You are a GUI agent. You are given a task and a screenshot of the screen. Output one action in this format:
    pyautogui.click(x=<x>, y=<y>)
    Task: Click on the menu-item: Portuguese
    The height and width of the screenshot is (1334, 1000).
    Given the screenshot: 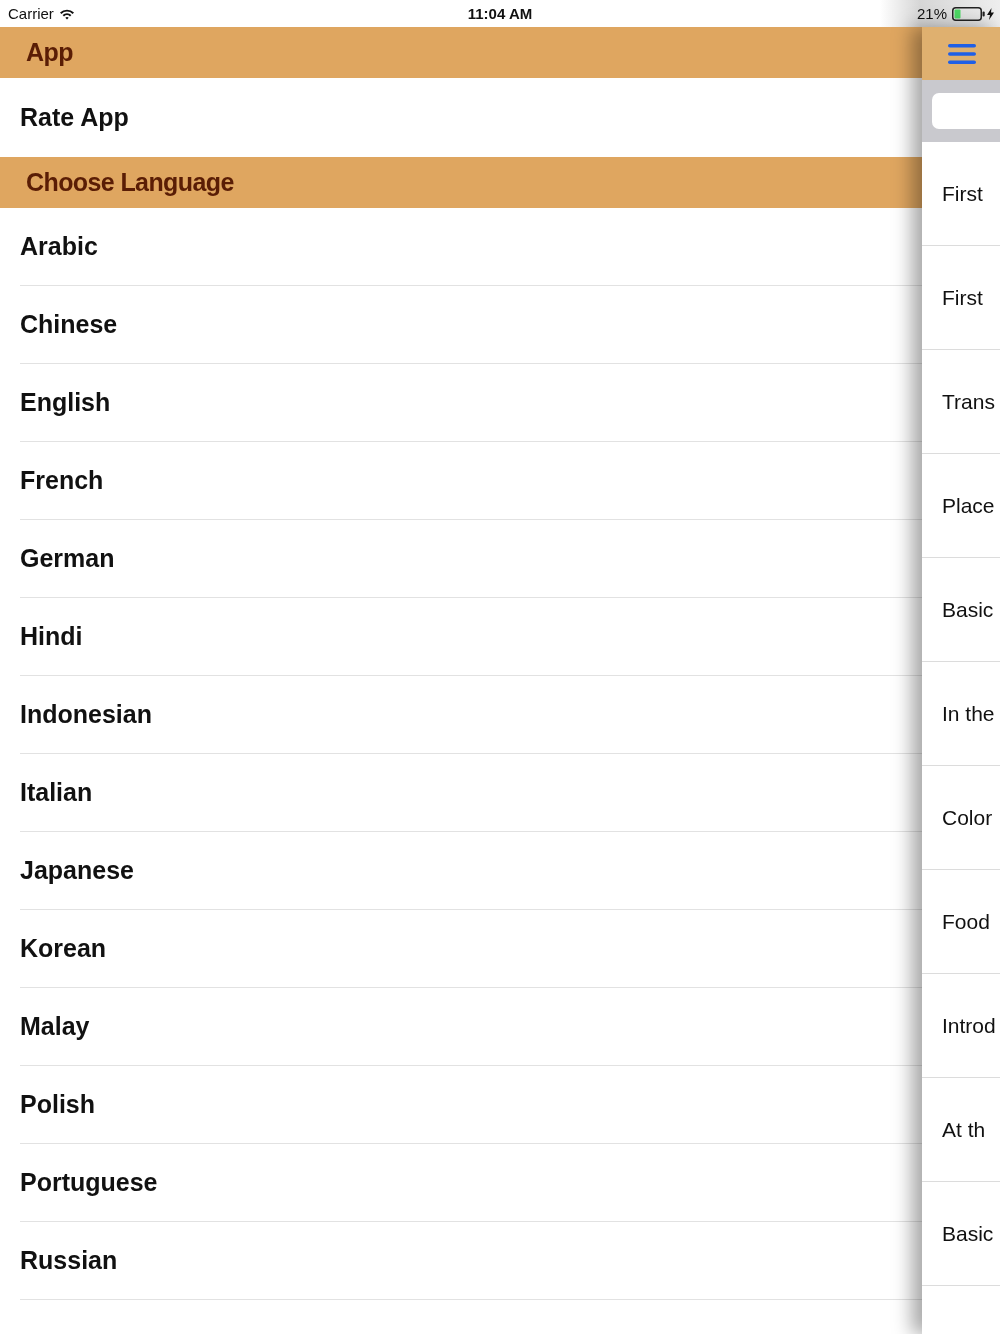 What is the action you would take?
    pyautogui.click(x=471, y=1183)
    